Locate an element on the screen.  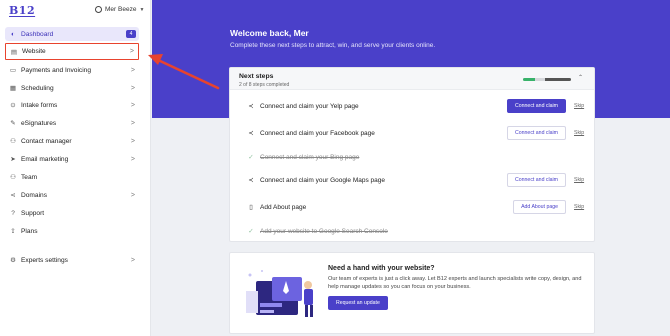
domains-icon: ⋖ is located at coordinates (13, 195).